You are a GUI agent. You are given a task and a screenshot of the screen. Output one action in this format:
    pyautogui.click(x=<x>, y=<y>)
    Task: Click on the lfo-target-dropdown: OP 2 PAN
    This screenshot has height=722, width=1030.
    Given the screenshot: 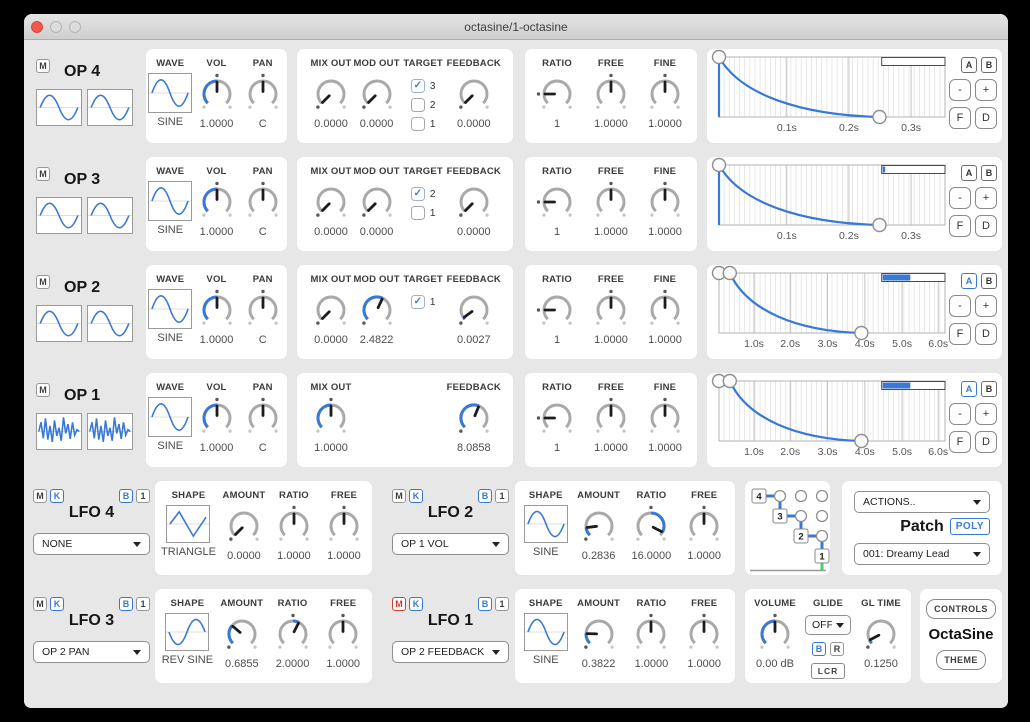 What is the action you would take?
    pyautogui.click(x=91, y=652)
    